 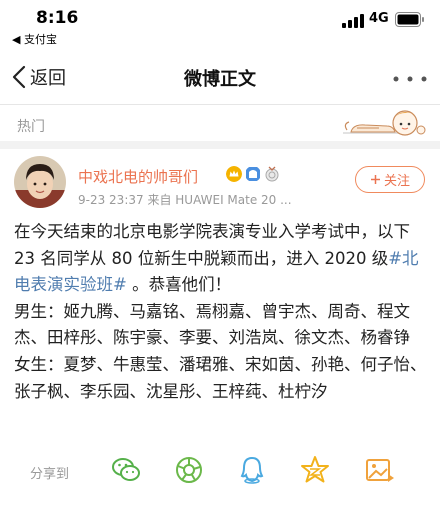 I want to click on member-badge-icon, so click(x=253, y=174).